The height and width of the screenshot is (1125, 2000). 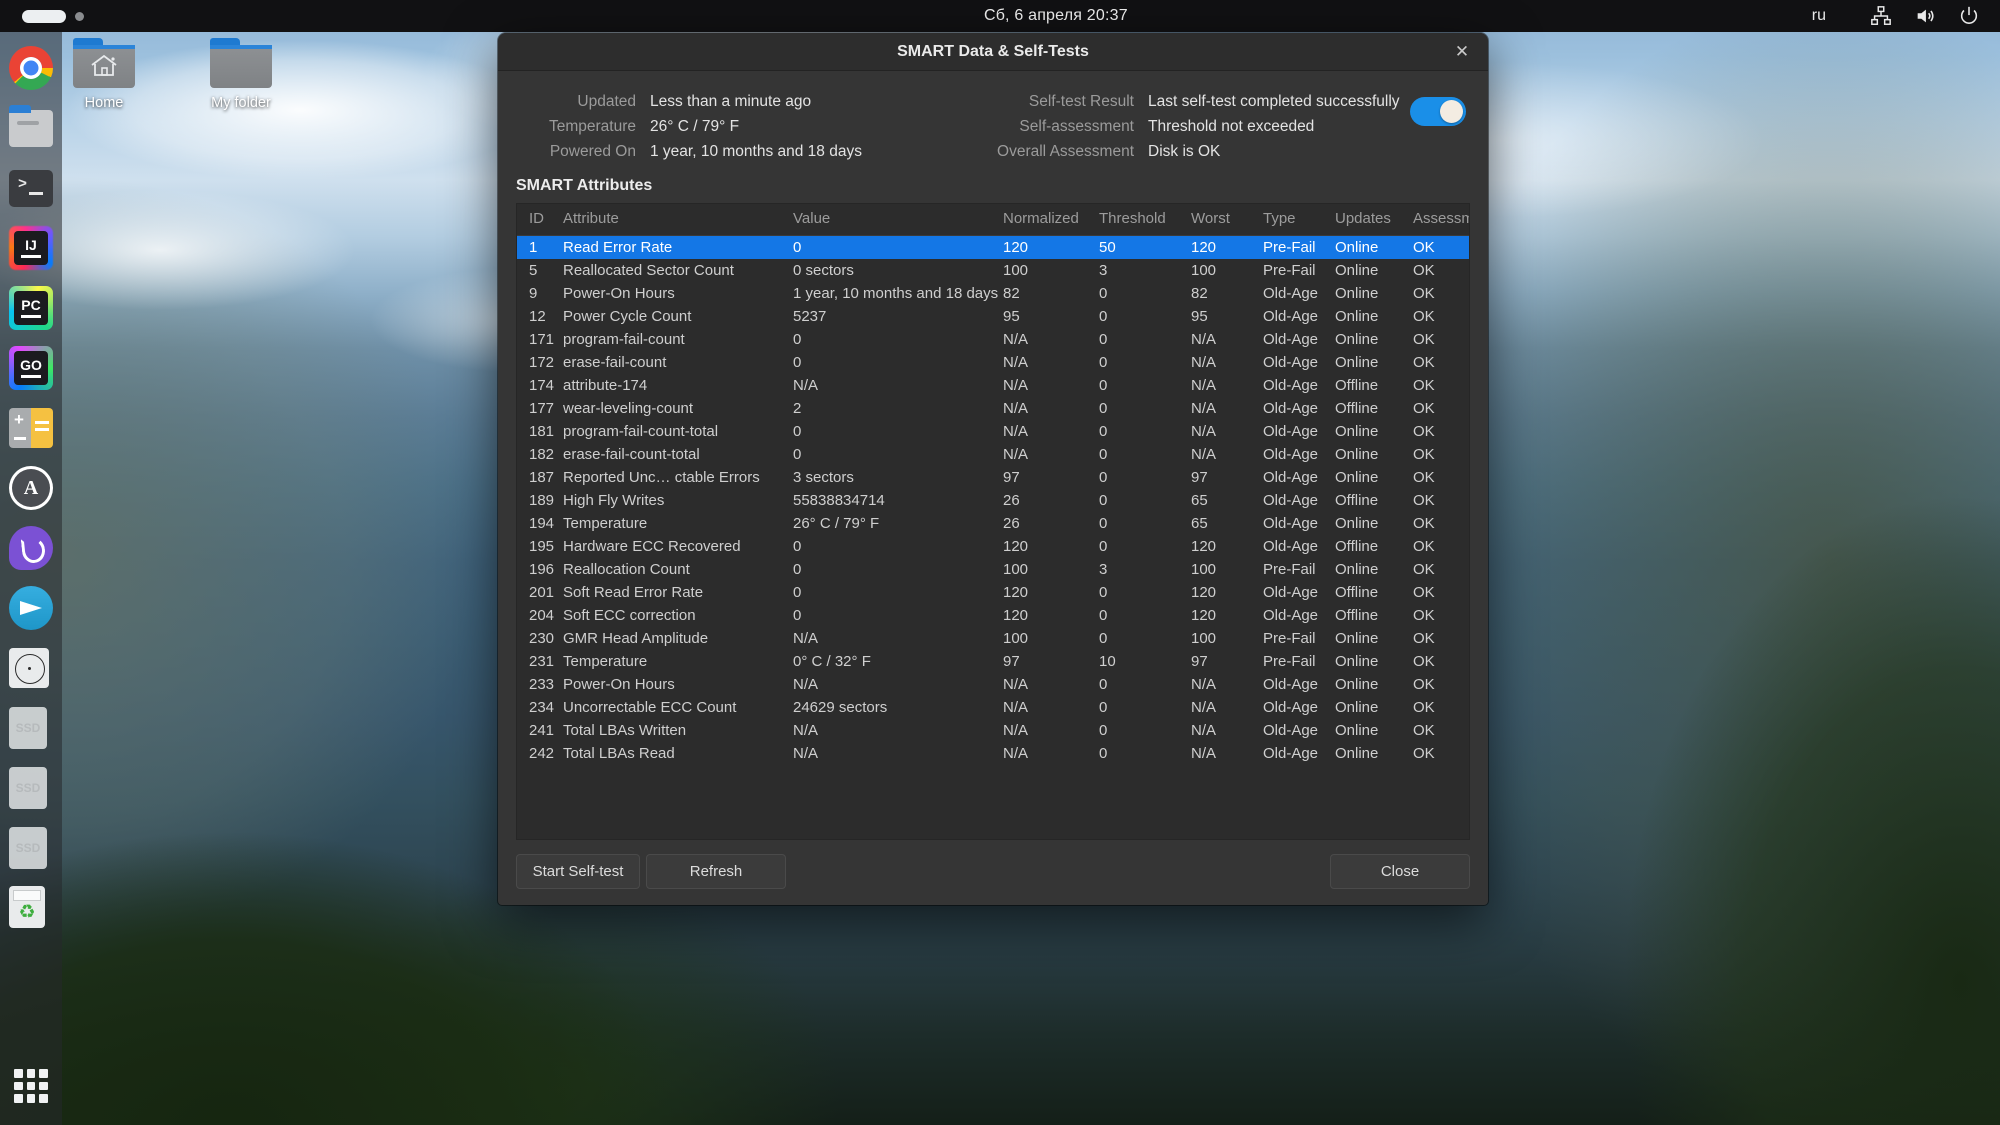 I want to click on dock-item-disk, so click(x=31, y=668).